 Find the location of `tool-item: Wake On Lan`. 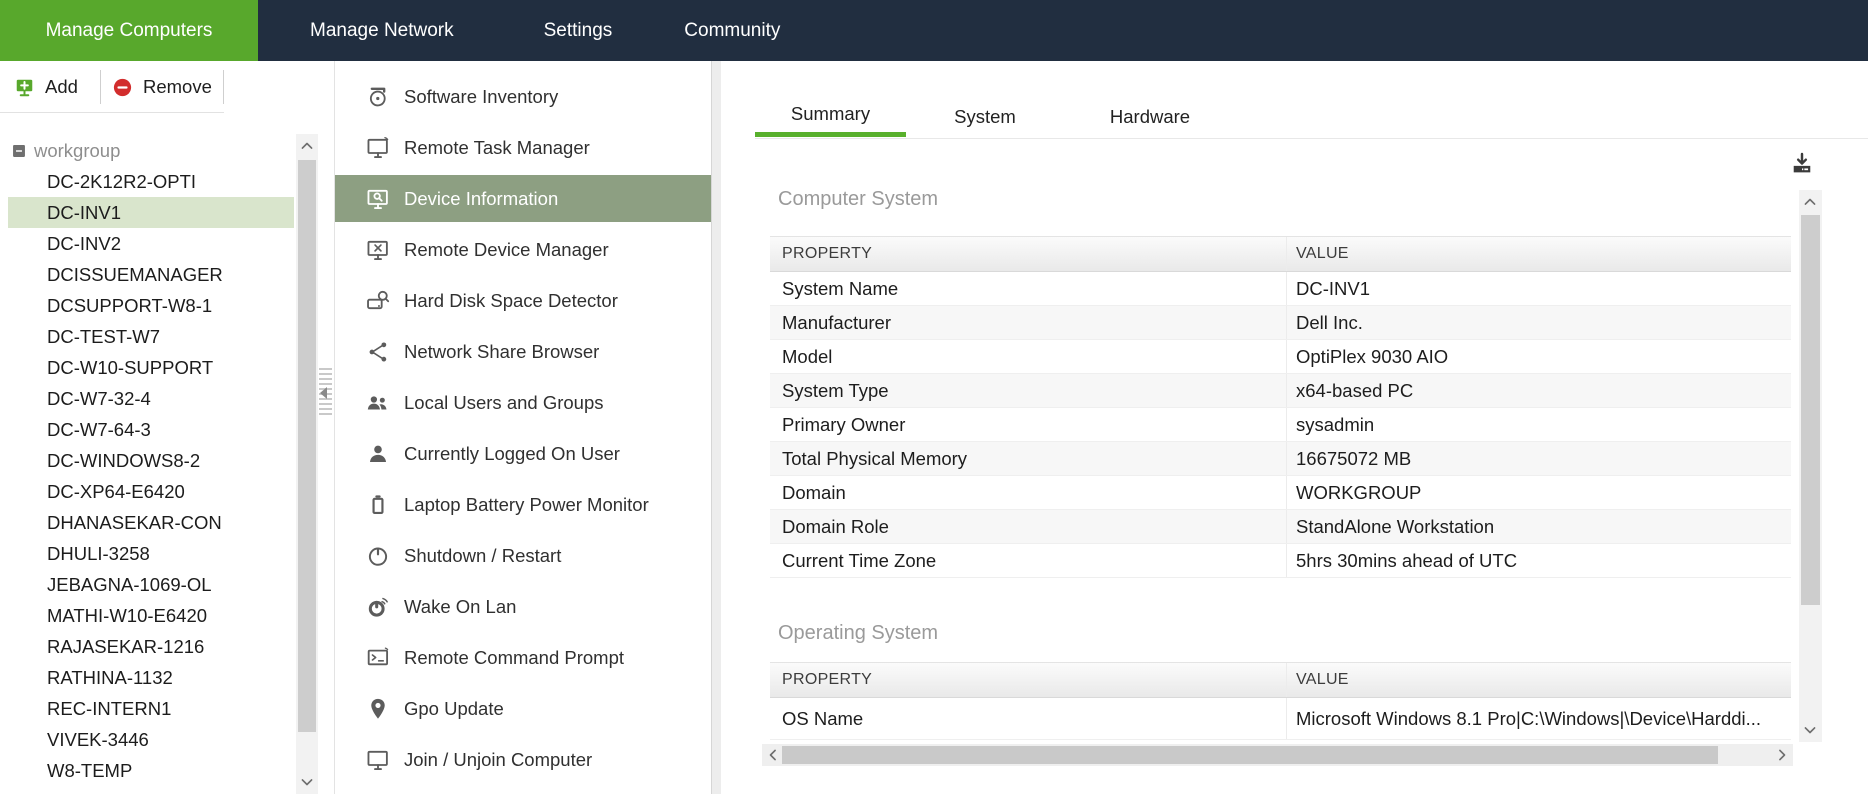

tool-item: Wake On Lan is located at coordinates (523, 606).